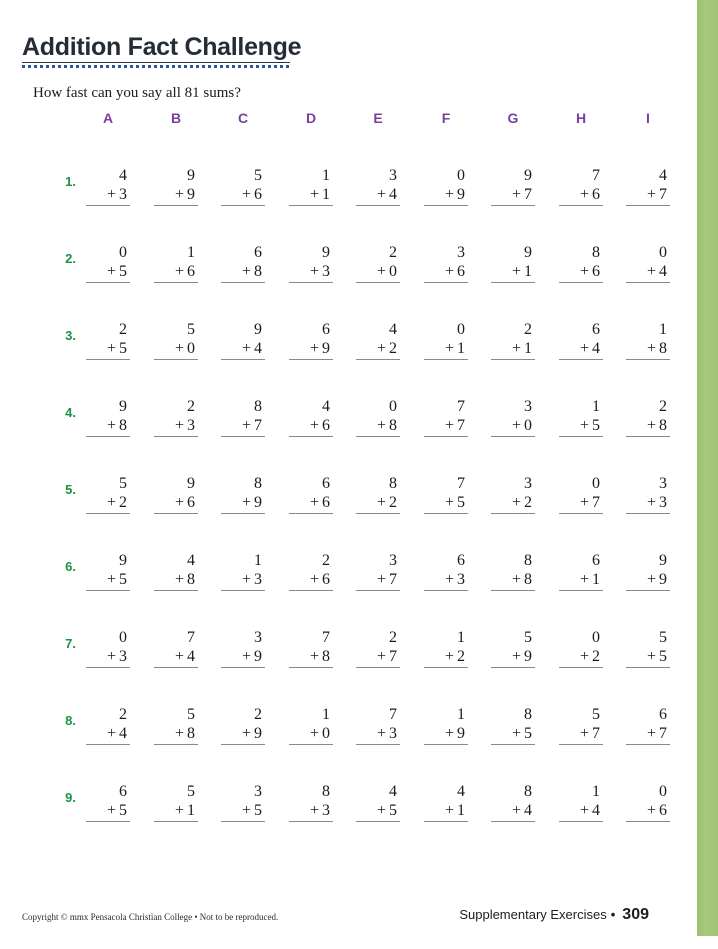  I want to click on addition-problem: 1 +3, so click(243, 571).